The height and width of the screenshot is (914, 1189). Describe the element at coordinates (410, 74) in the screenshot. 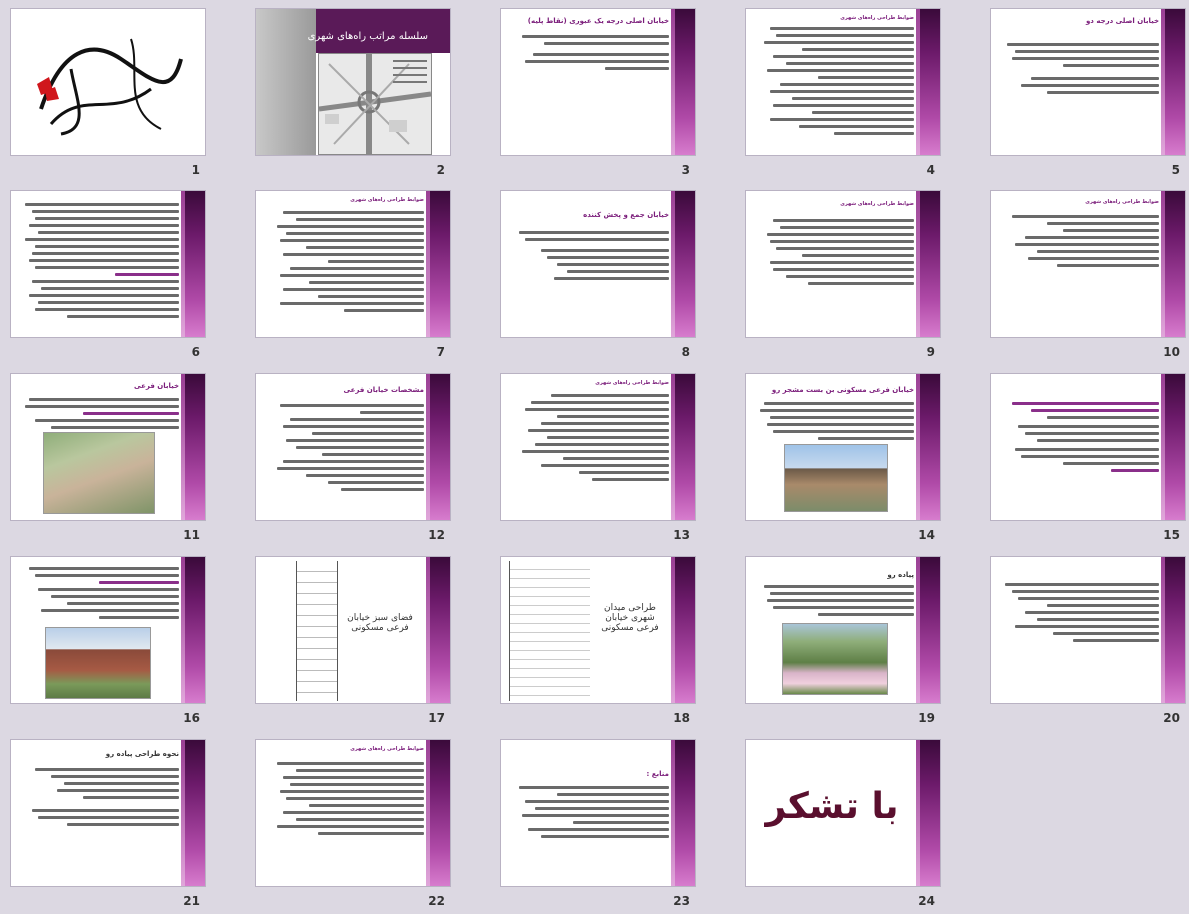

I see `map-legend` at that location.